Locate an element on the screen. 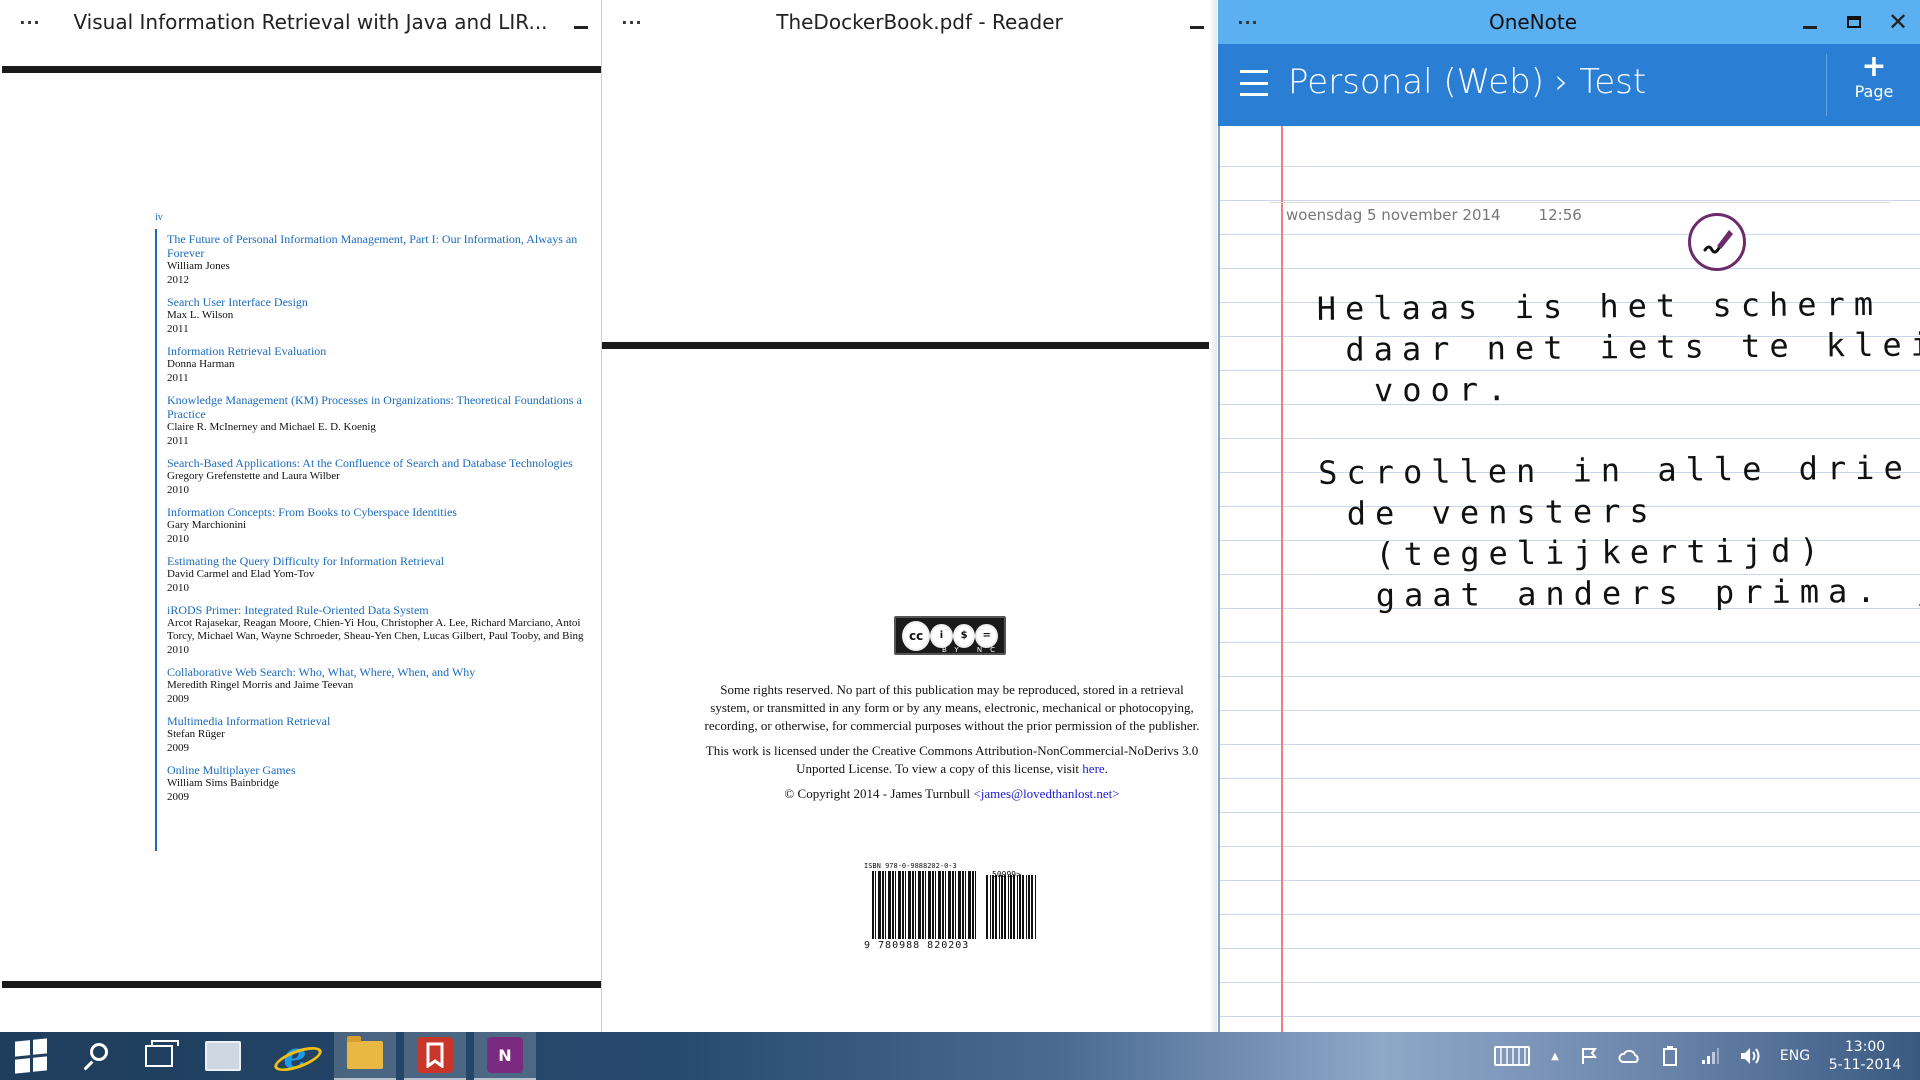 The width and height of the screenshot is (1920, 1080). red-margin-line is located at coordinates (1282, 579).